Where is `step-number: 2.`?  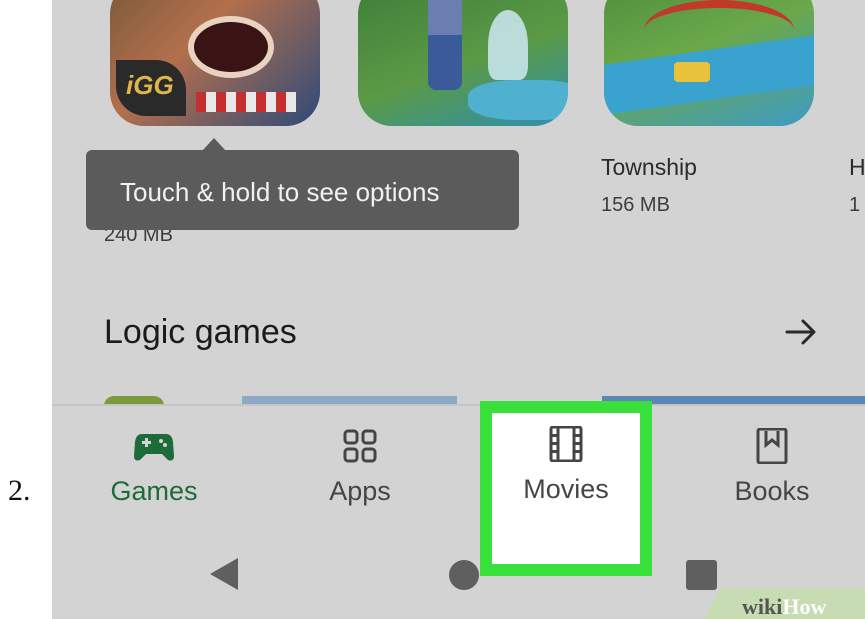
step-number: 2. is located at coordinates (19, 490).